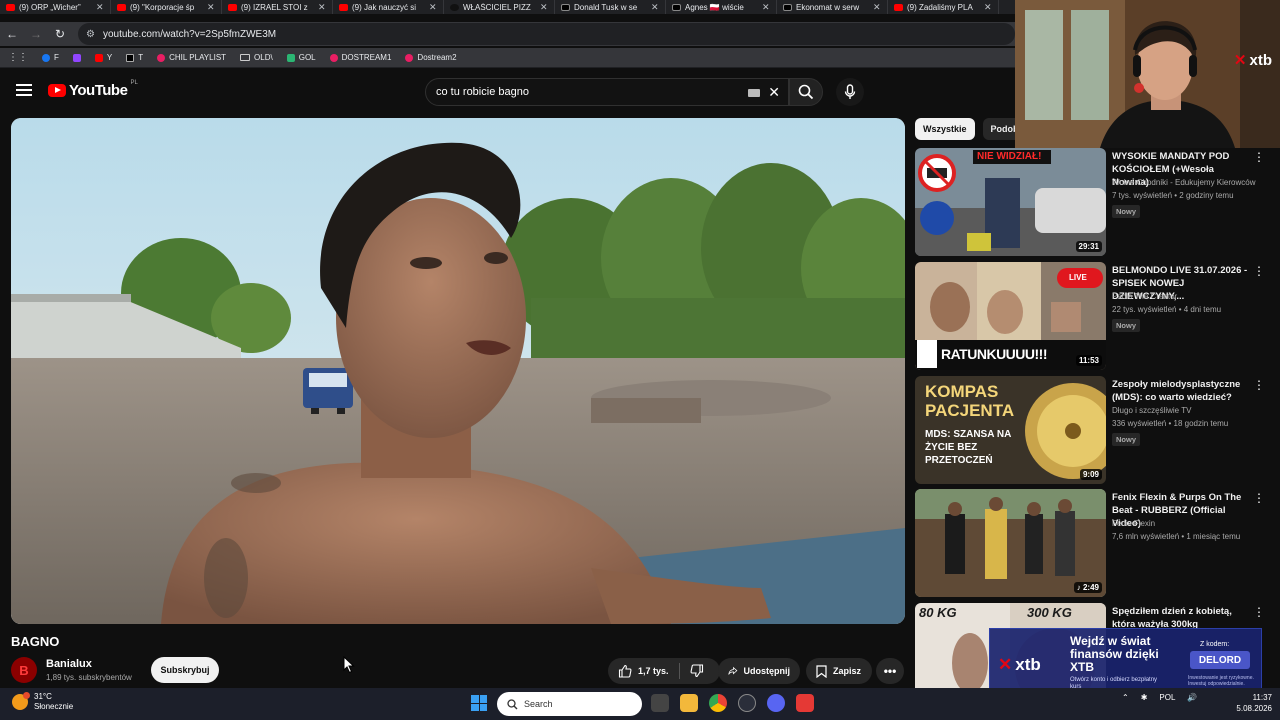 Image resolution: width=1280 pixels, height=720 pixels. I want to click on address-bar: ← → ↻ ⚙ youtube.com/watch?v=2Sp5fmZWE3M, so click(507, 34).